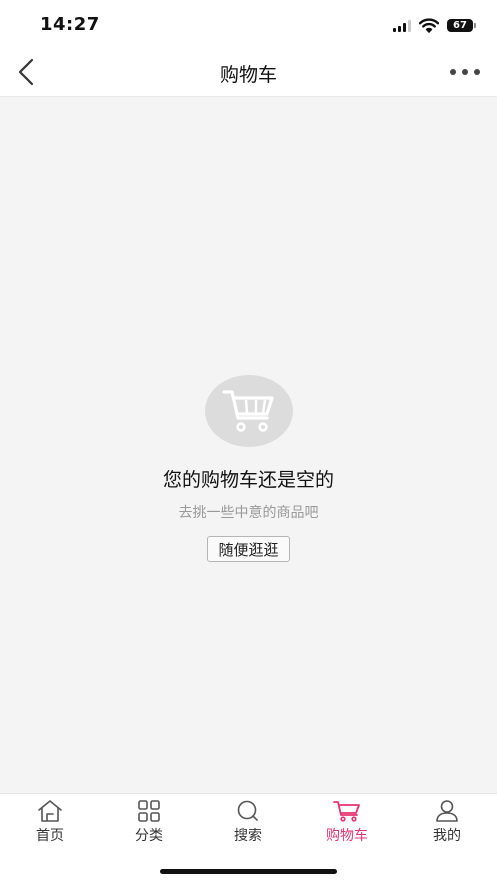  What do you see at coordinates (149, 836) in the screenshot?
I see `tab-category-label: 分类` at bounding box center [149, 836].